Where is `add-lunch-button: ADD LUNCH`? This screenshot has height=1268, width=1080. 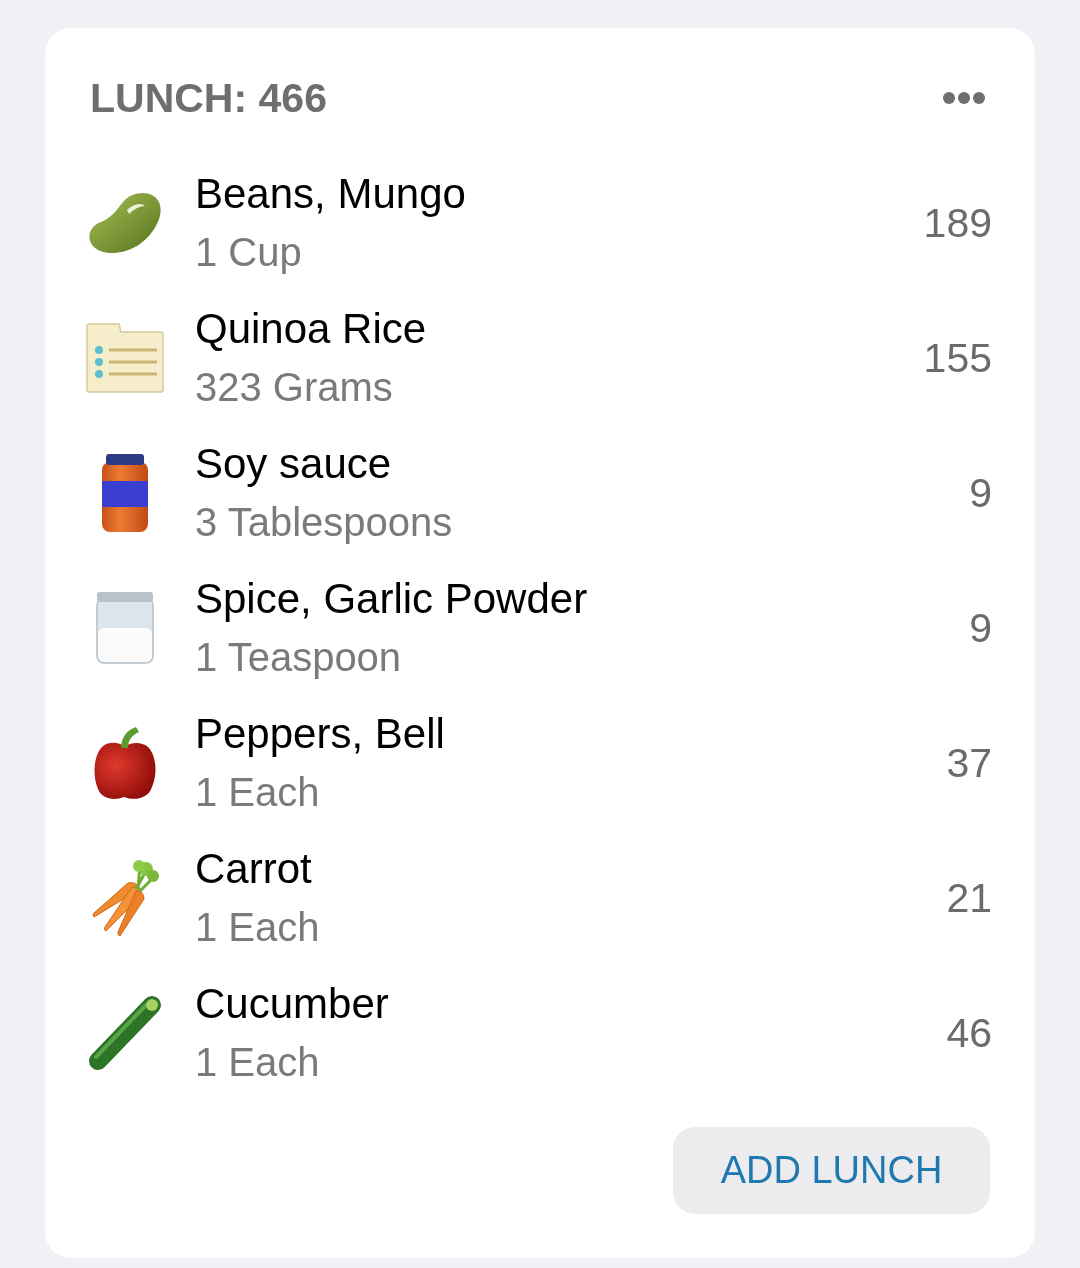
add-lunch-button: ADD LUNCH is located at coordinates (831, 1170).